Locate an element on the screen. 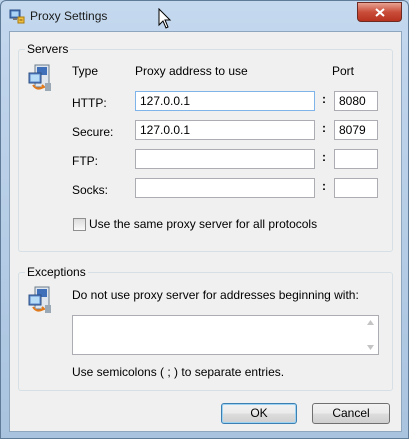 This screenshot has height=439, width=409. network-settings-icon is located at coordinates (17, 16).